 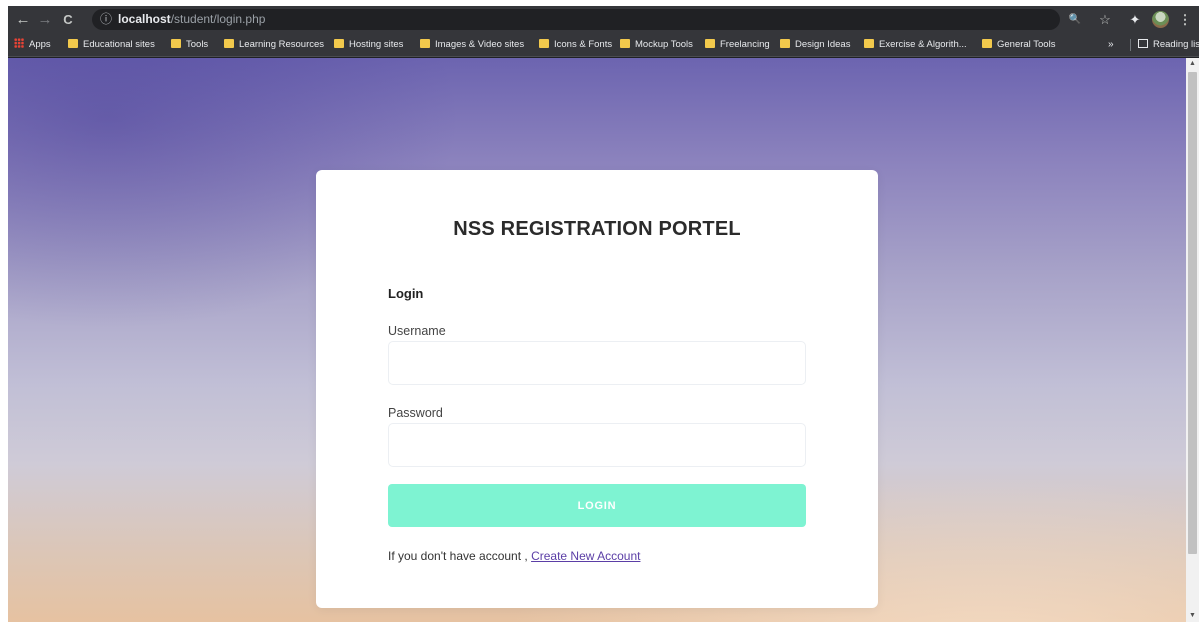 What do you see at coordinates (68, 19) in the screenshot?
I see `reload-icon: C` at bounding box center [68, 19].